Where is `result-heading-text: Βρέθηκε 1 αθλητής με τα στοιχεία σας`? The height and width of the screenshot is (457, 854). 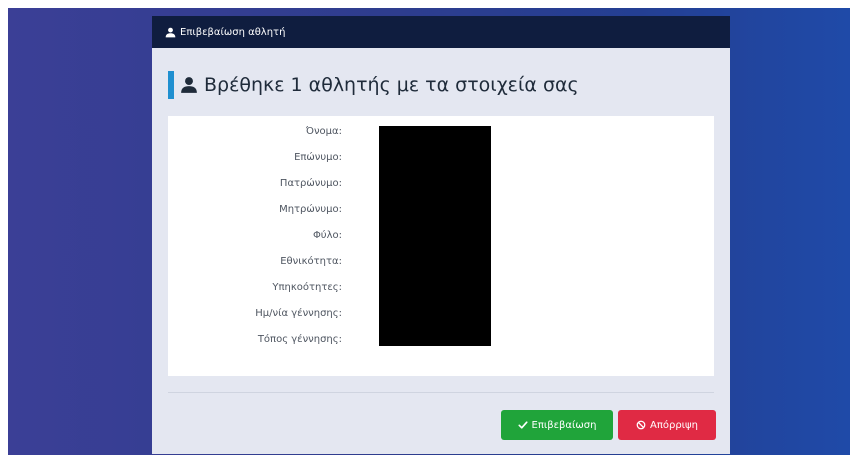 result-heading-text: Βρέθηκε 1 αθλητής με τα στοιχεία σας is located at coordinates (391, 85).